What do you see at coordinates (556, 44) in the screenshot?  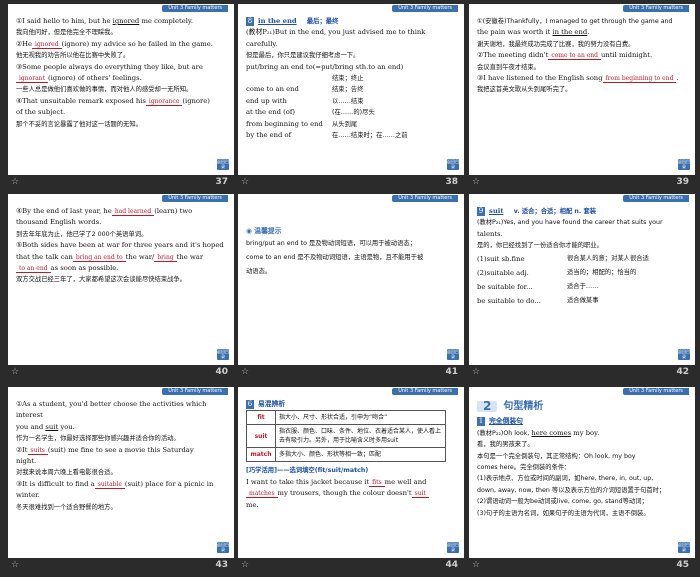 I see `text-run: 谢天谢地，我最终成功完成了比赛，我的努力没有白费。` at bounding box center [556, 44].